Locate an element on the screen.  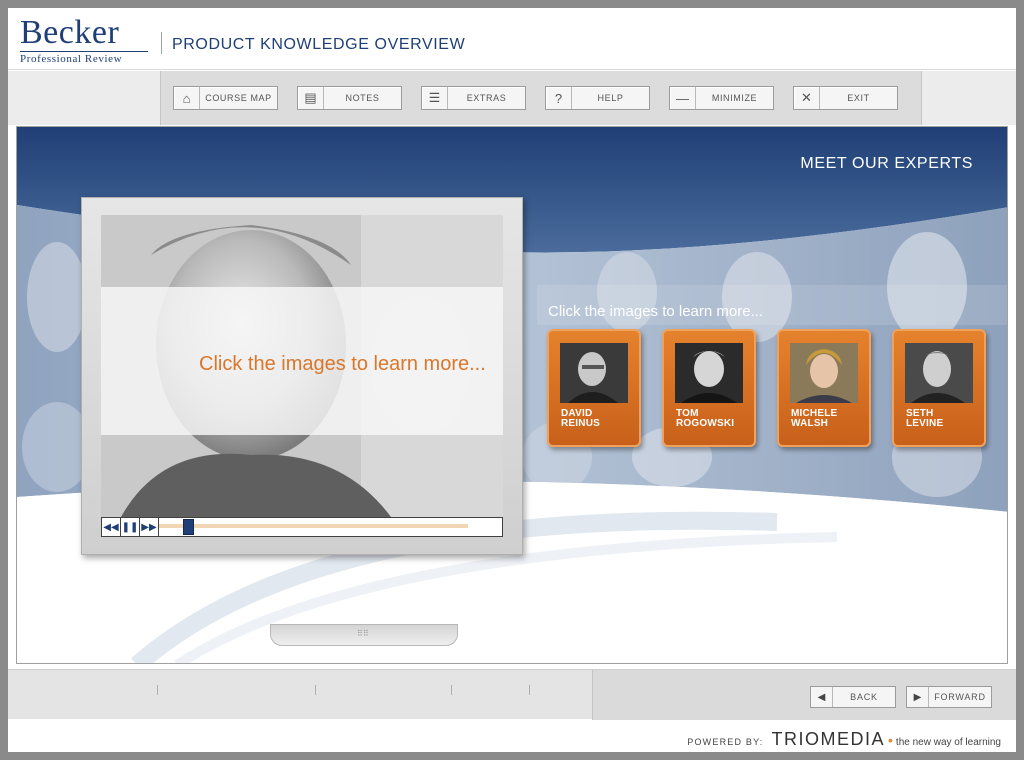
course-map-button: ⌂ COURSE MAP is located at coordinates (225, 98).